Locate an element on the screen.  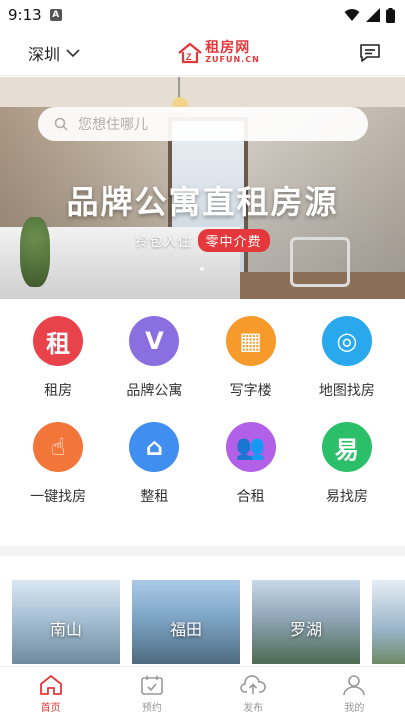
svg-text: Z is located at coordinates (189, 57).